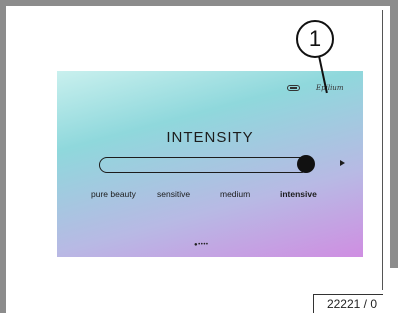  Describe the element at coordinates (348, 303) in the screenshot. I see `reference-code: 22221 / 0` at that location.